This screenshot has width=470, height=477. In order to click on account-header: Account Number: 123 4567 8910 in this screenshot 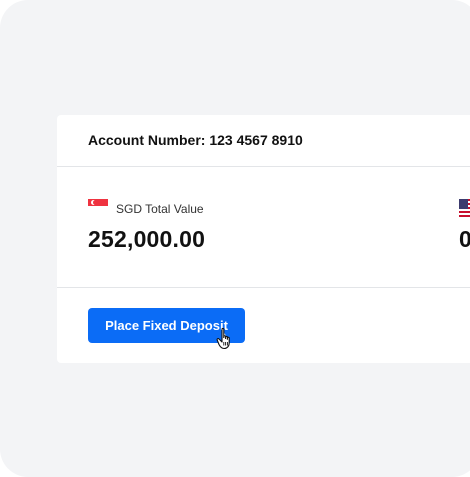, I will do `click(263, 141)`.